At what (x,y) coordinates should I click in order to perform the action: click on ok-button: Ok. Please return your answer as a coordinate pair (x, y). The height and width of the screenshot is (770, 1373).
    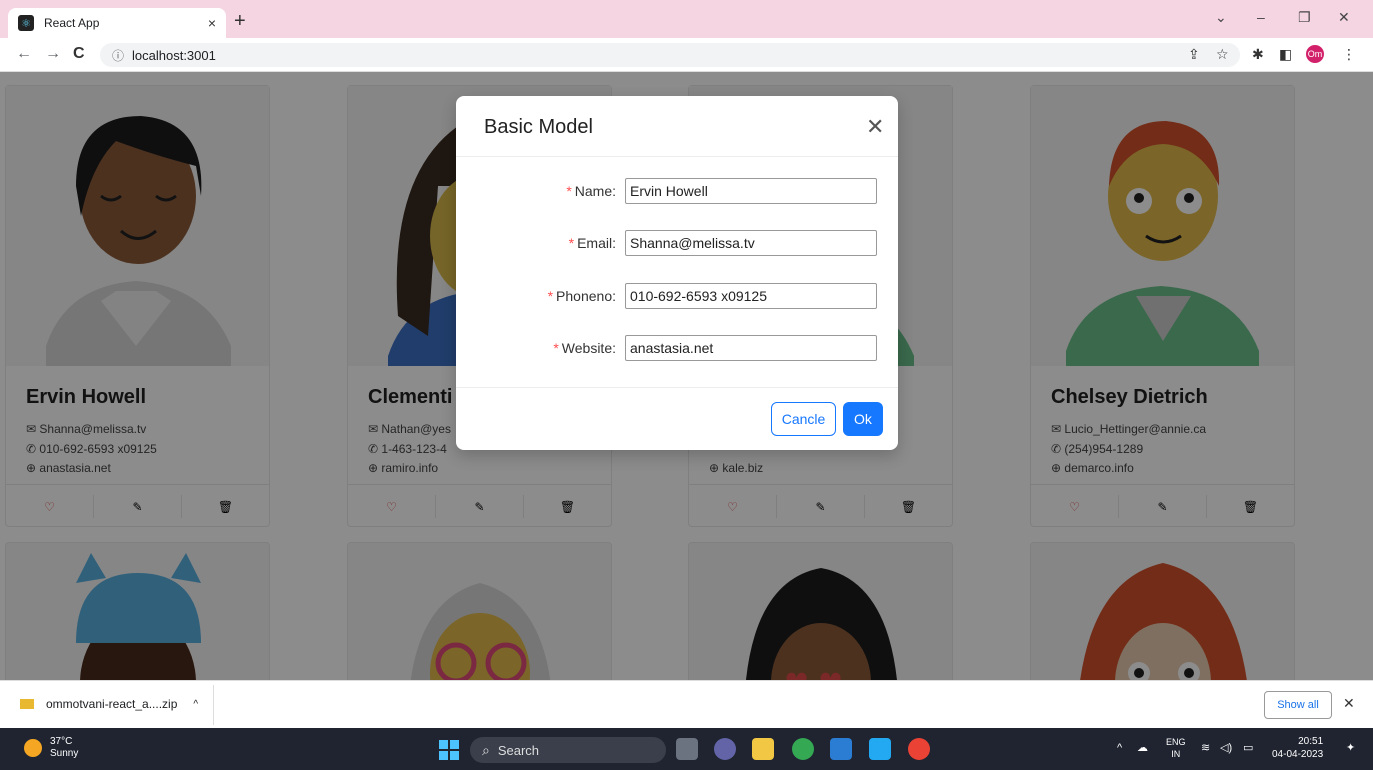
    Looking at the image, I should click on (863, 419).